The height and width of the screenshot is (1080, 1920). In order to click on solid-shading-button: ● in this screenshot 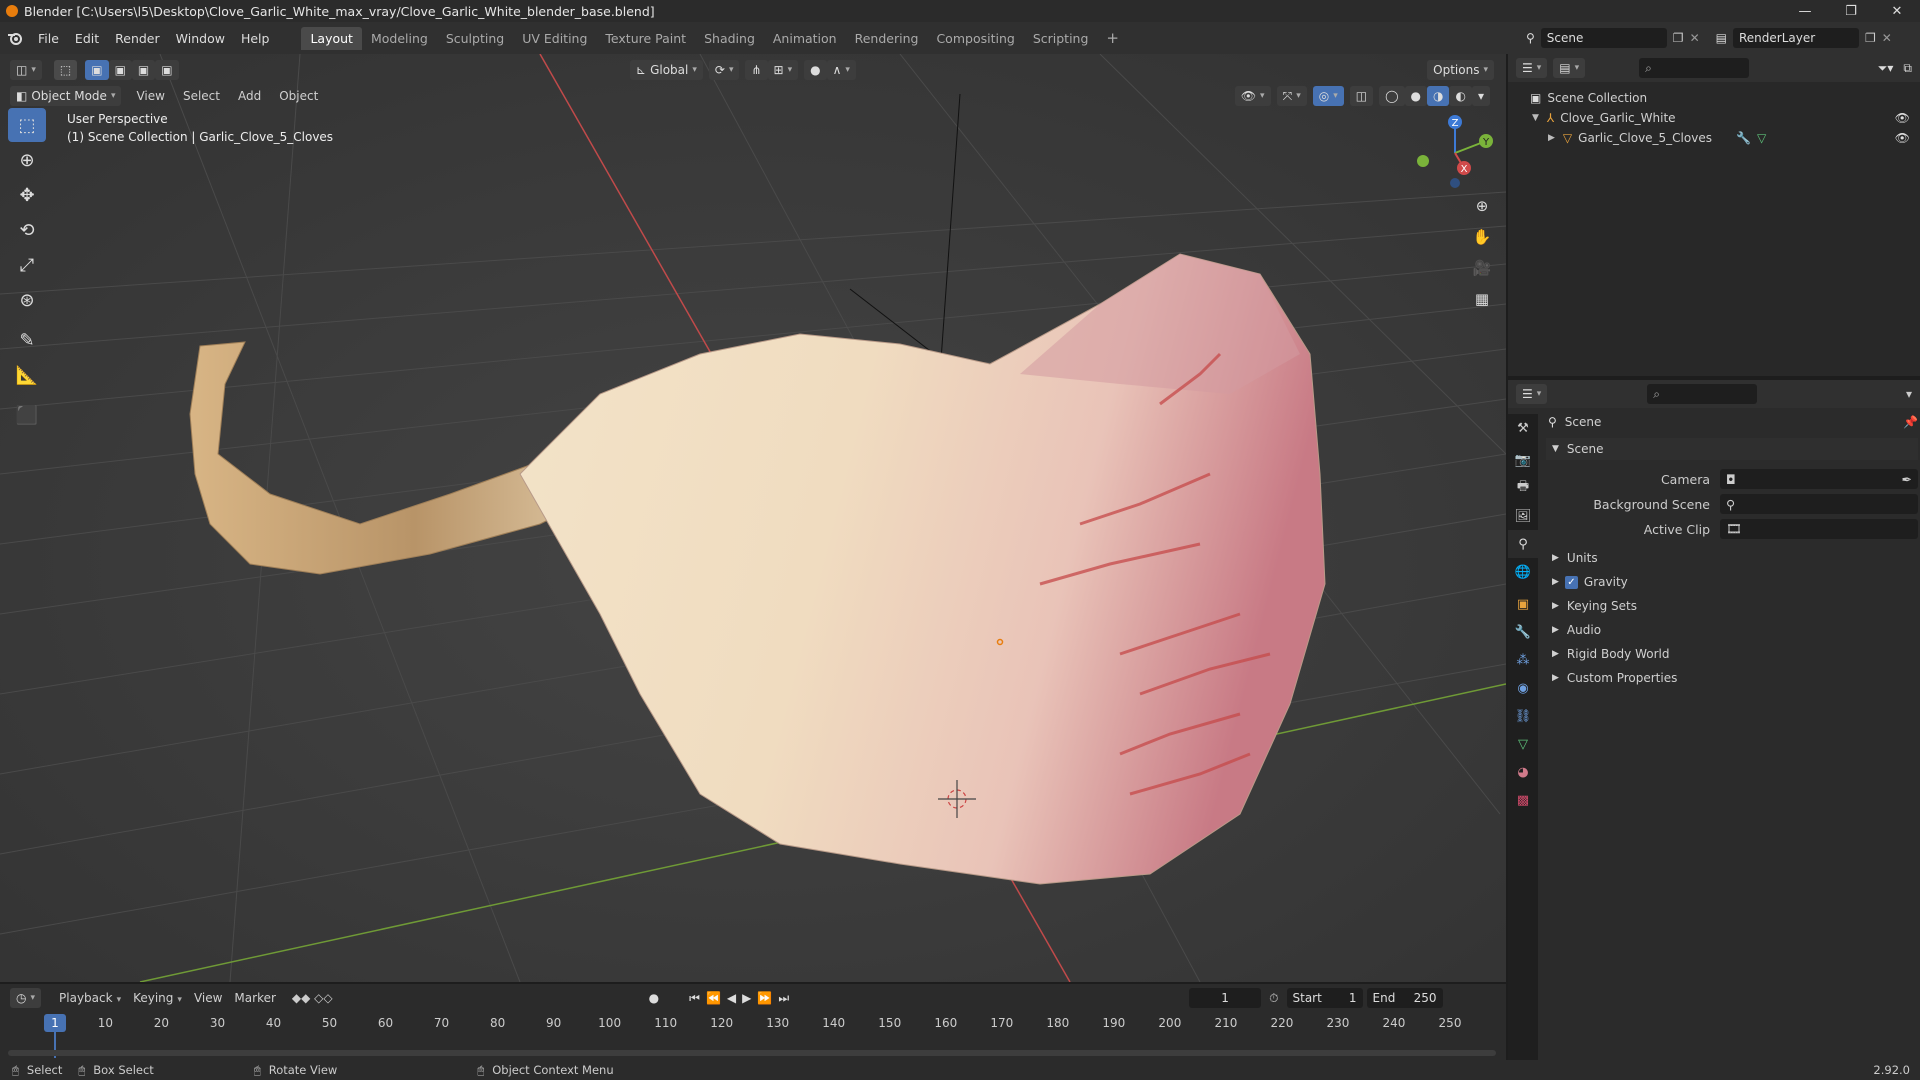, I will do `click(1415, 96)`.